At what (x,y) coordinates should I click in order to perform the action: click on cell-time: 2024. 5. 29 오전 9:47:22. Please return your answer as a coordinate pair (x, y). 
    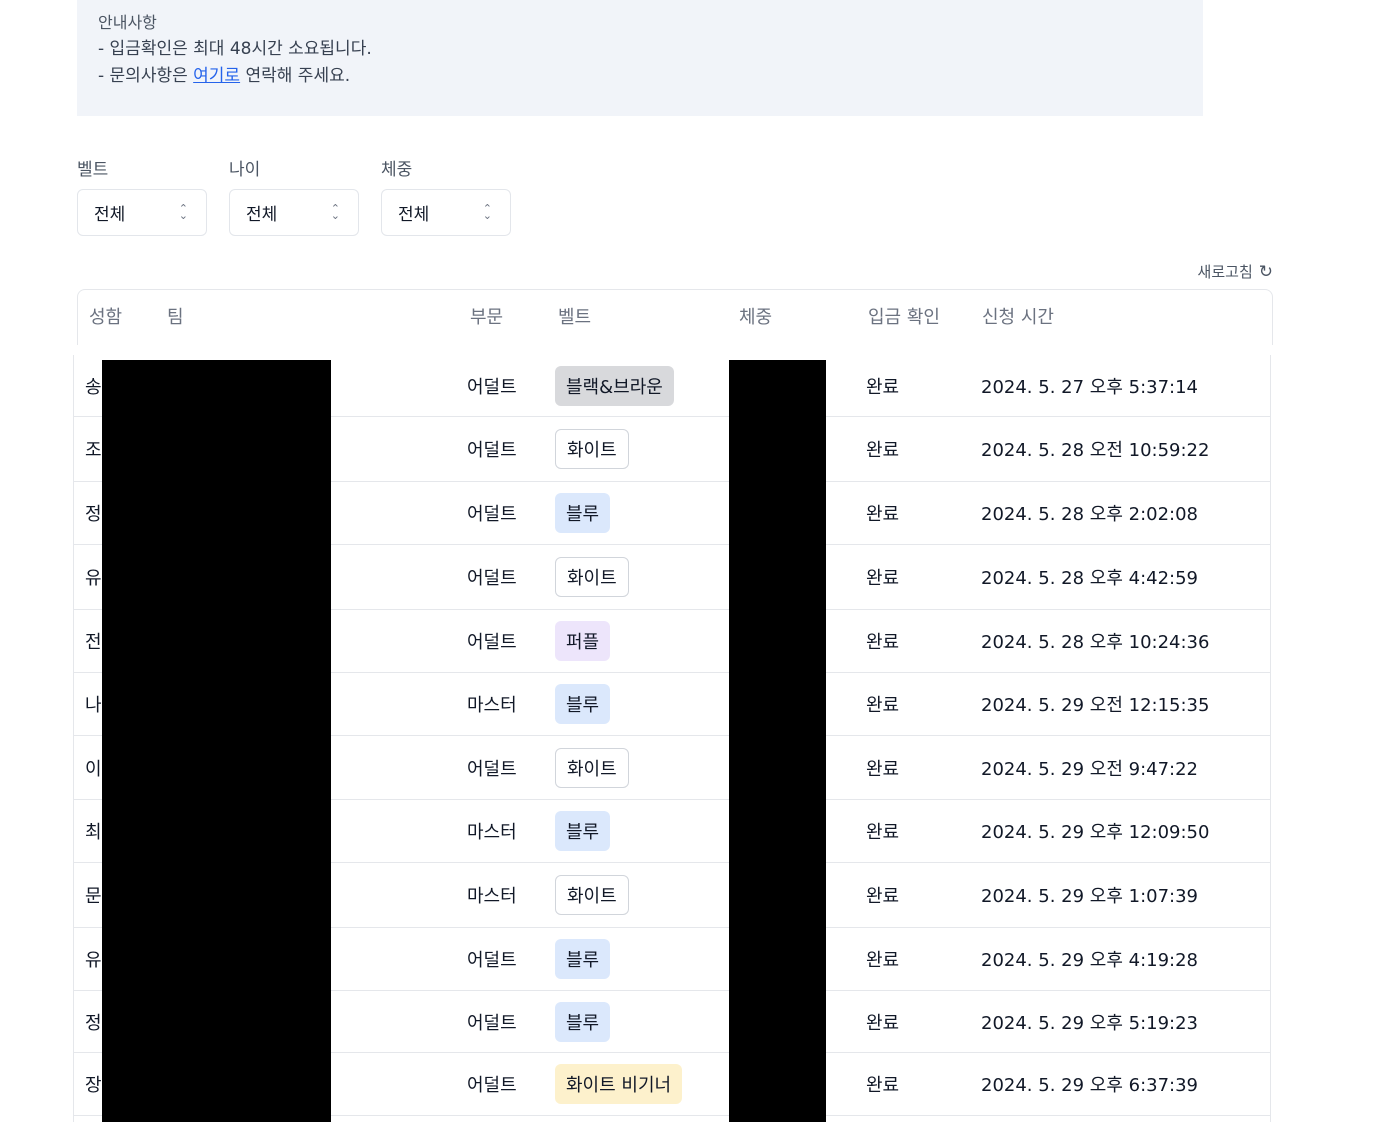
    Looking at the image, I should click on (1090, 769).